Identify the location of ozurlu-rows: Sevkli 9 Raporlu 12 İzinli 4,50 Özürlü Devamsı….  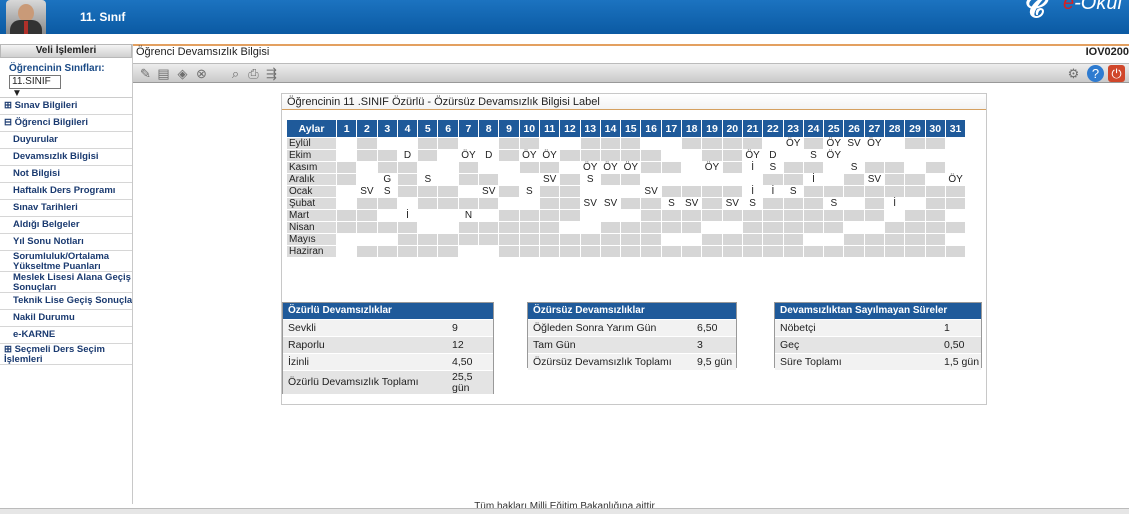
(388, 356).